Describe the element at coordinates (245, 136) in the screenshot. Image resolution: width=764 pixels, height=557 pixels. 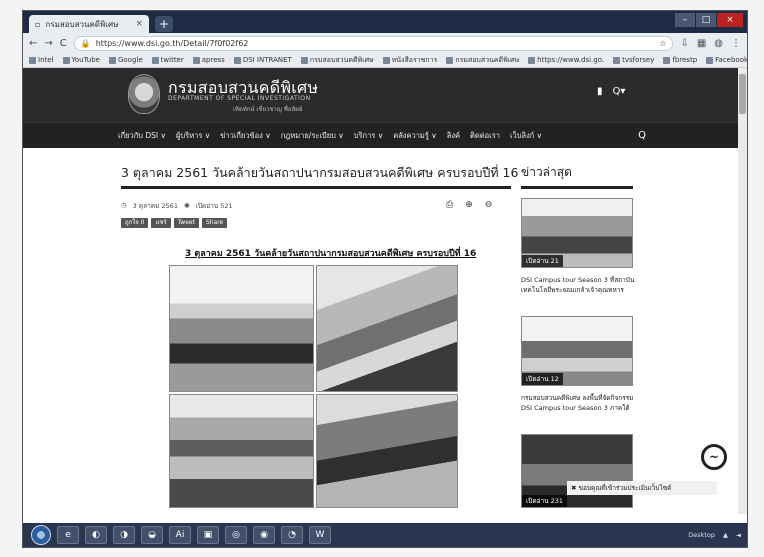
I see `nav-item-news: ข่าวเกี่ยวข้อง ∨` at that location.